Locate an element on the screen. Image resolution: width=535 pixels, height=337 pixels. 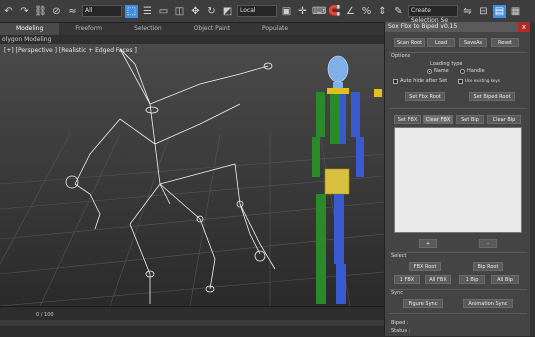
panel-title: Sox Fbx to Biped v0.15 is located at coordinates (423, 26).